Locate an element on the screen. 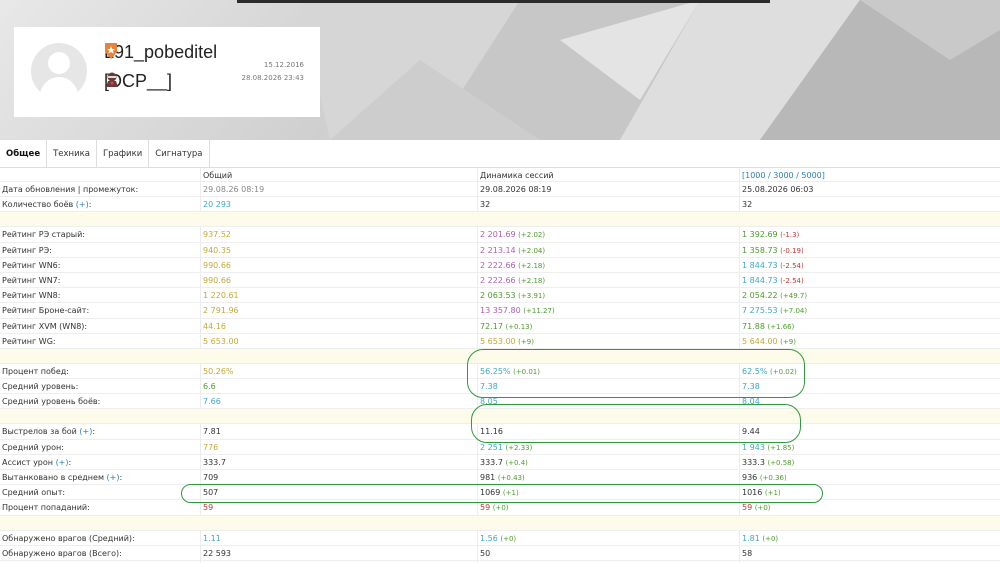  stat-value-cell: 22 593 is located at coordinates (217, 553).